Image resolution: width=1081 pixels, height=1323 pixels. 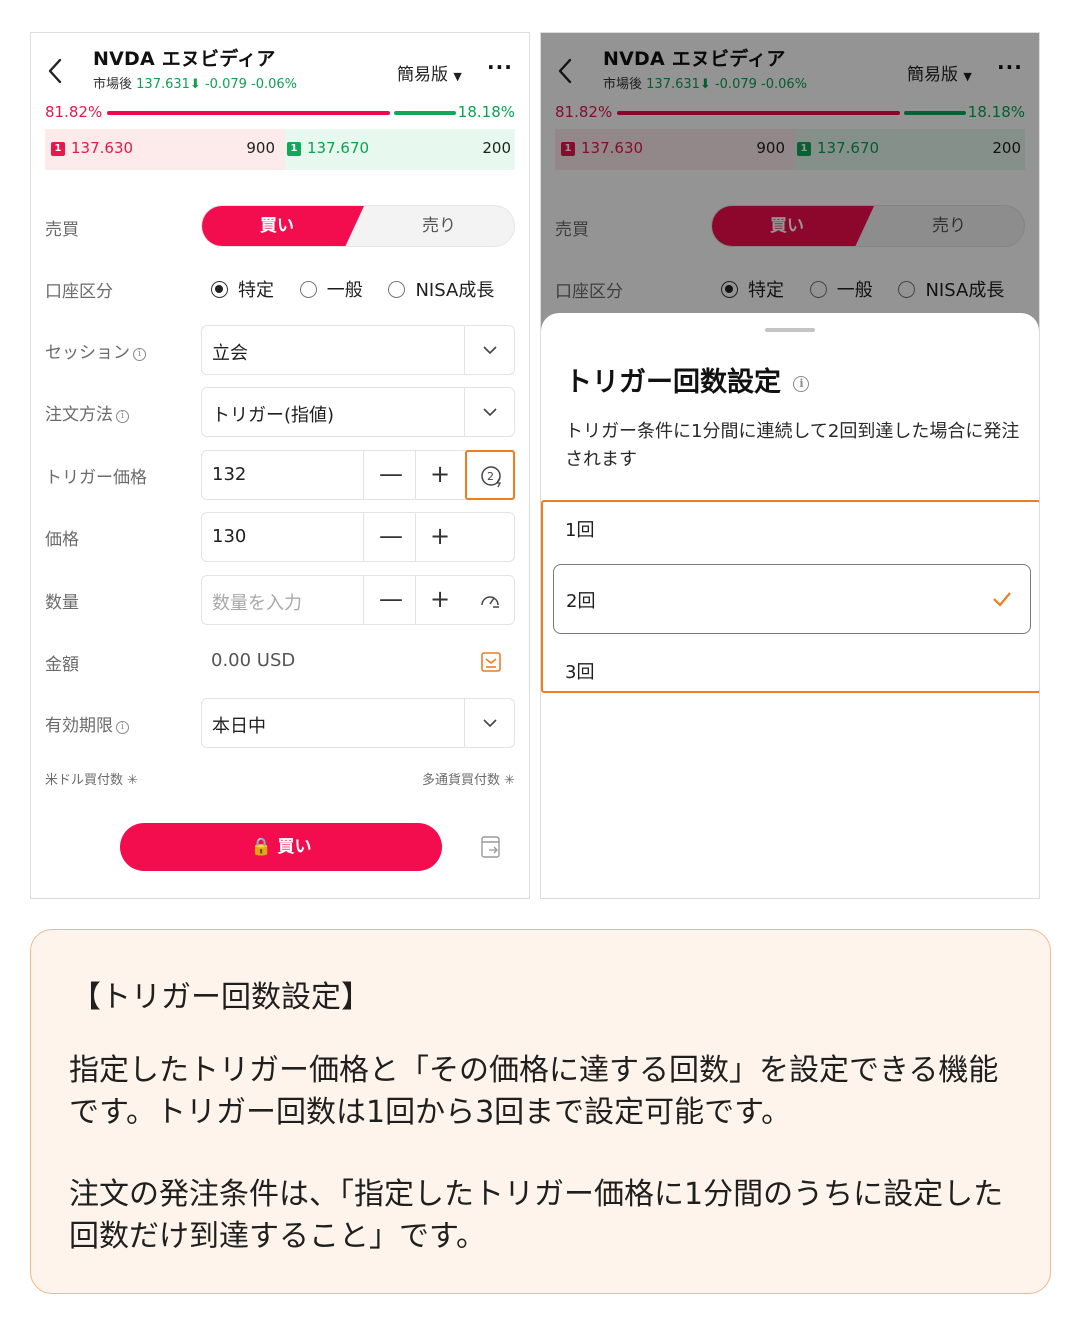 What do you see at coordinates (273, 415) in the screenshot?
I see `order-type-value: トリガー(指値)` at bounding box center [273, 415].